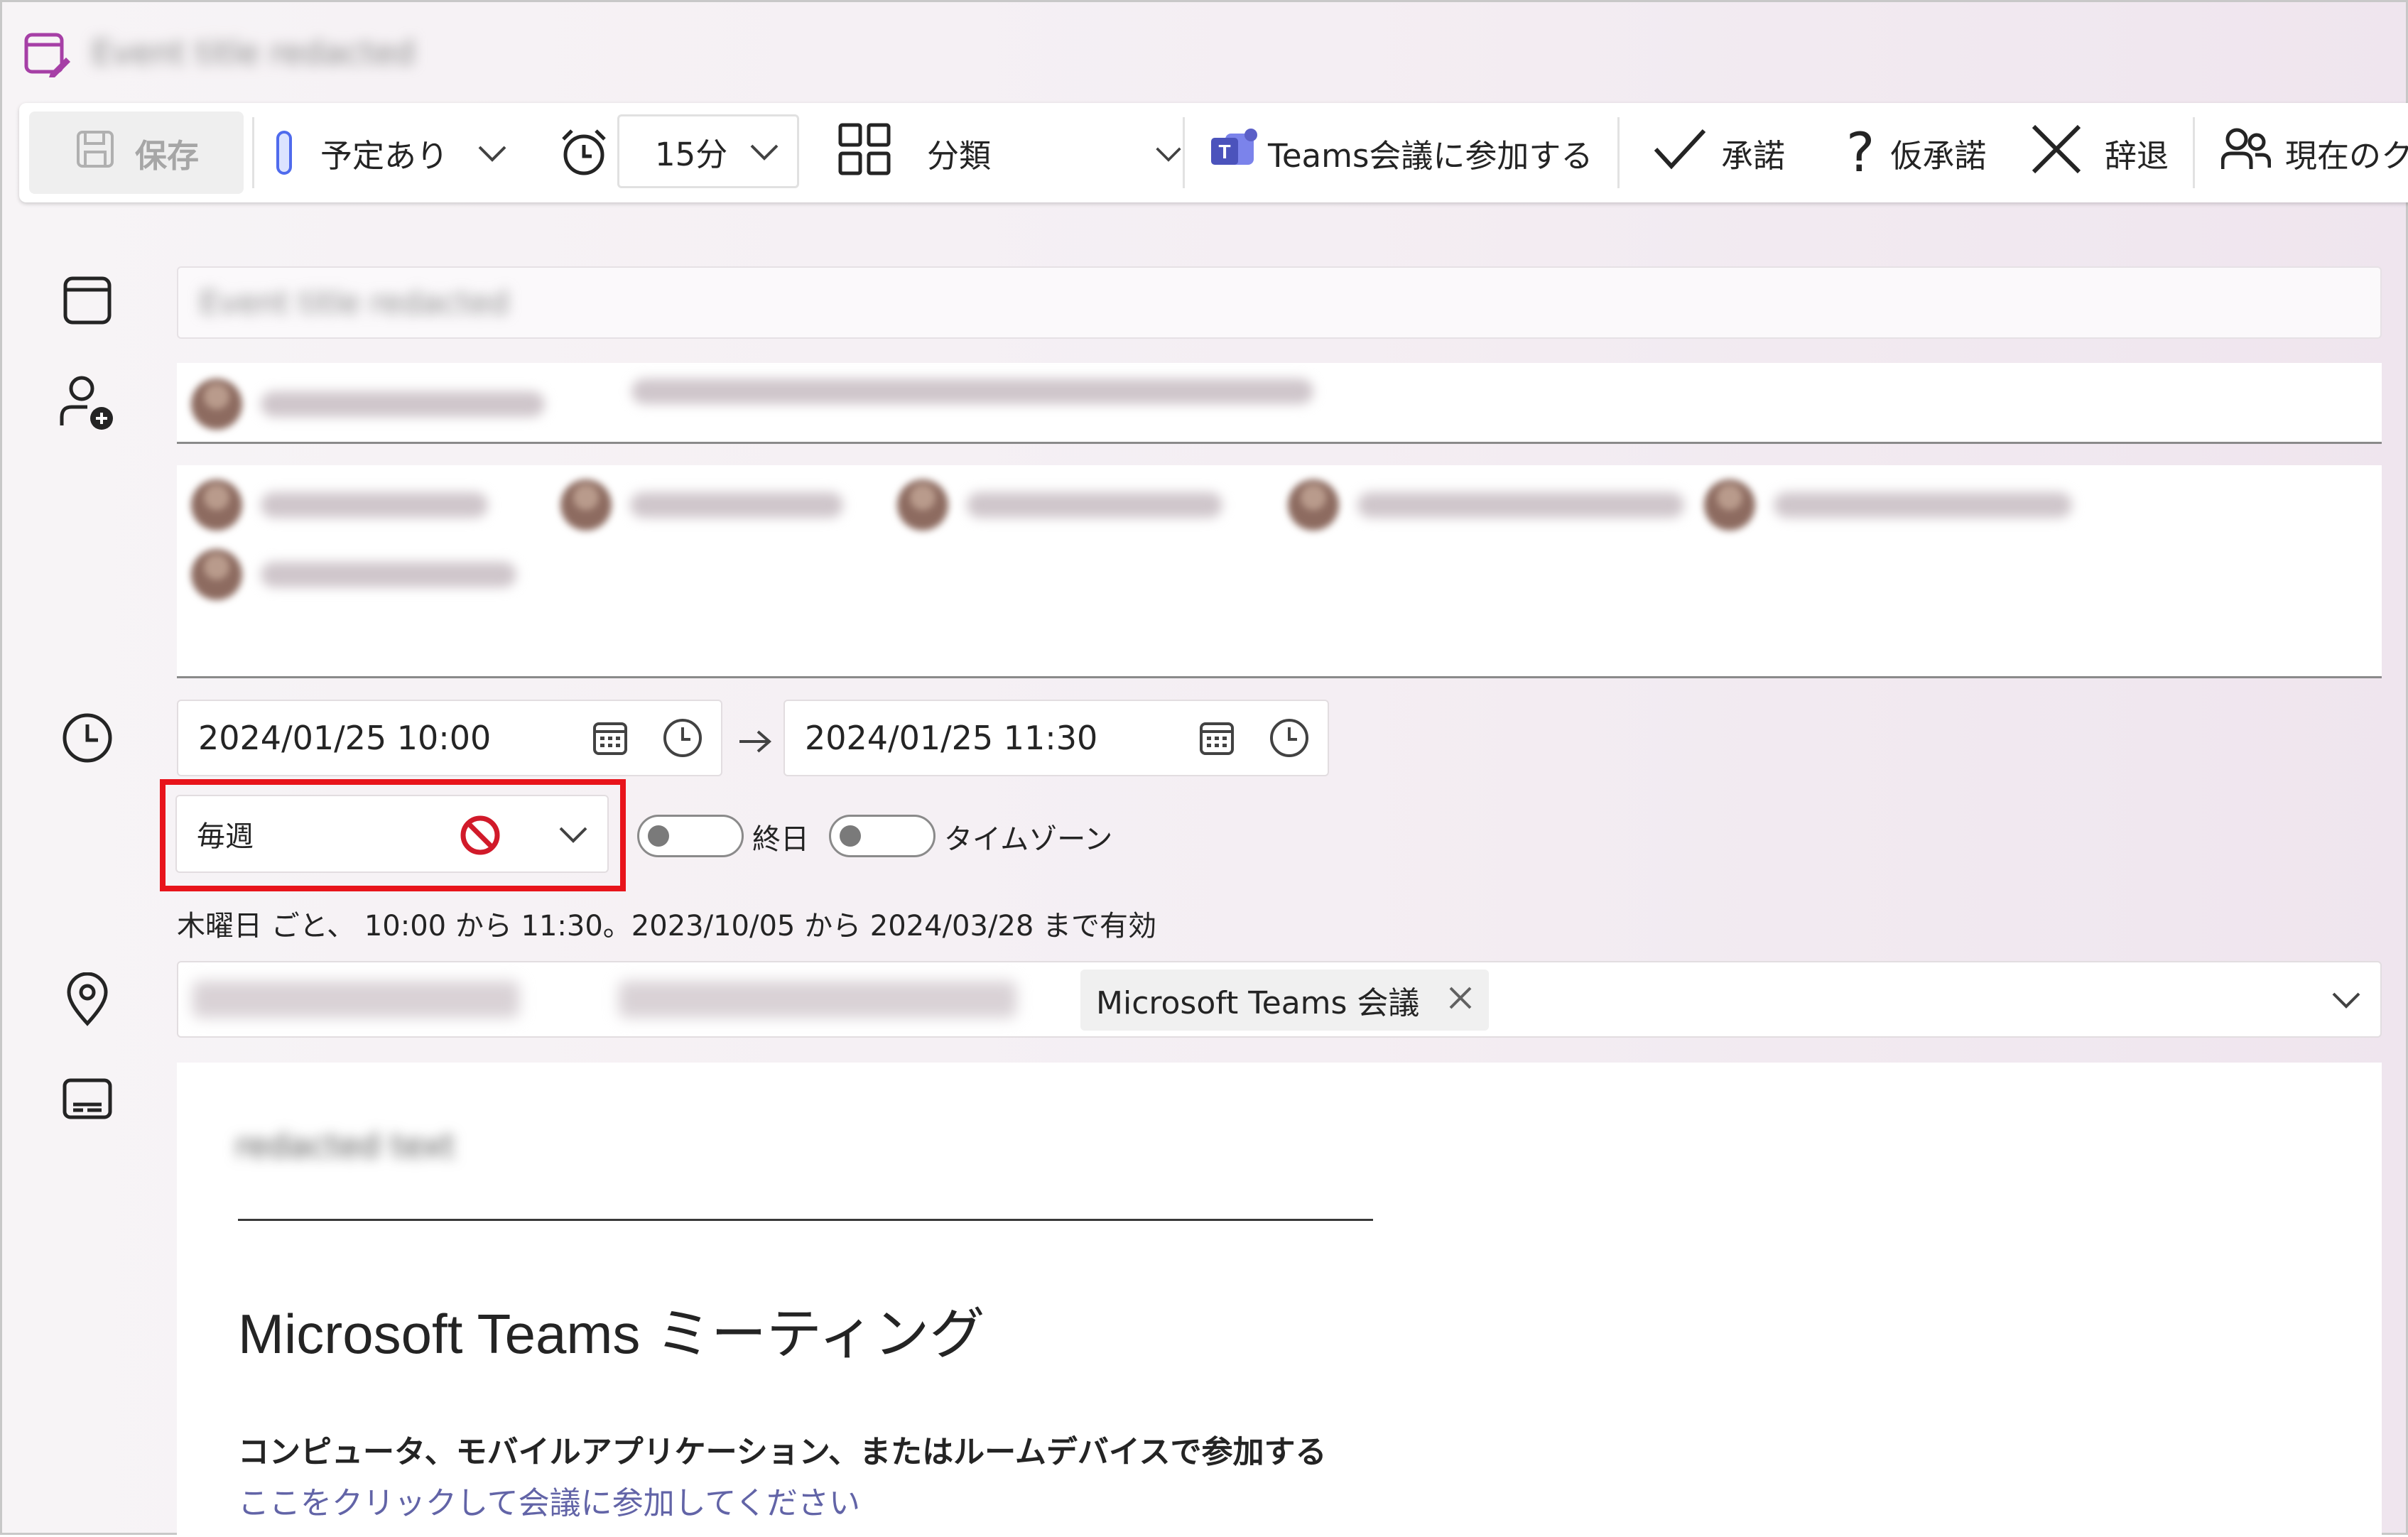 The image size is (2408, 1537). Describe the element at coordinates (167, 156) in the screenshot. I see `save-label: 保存` at that location.